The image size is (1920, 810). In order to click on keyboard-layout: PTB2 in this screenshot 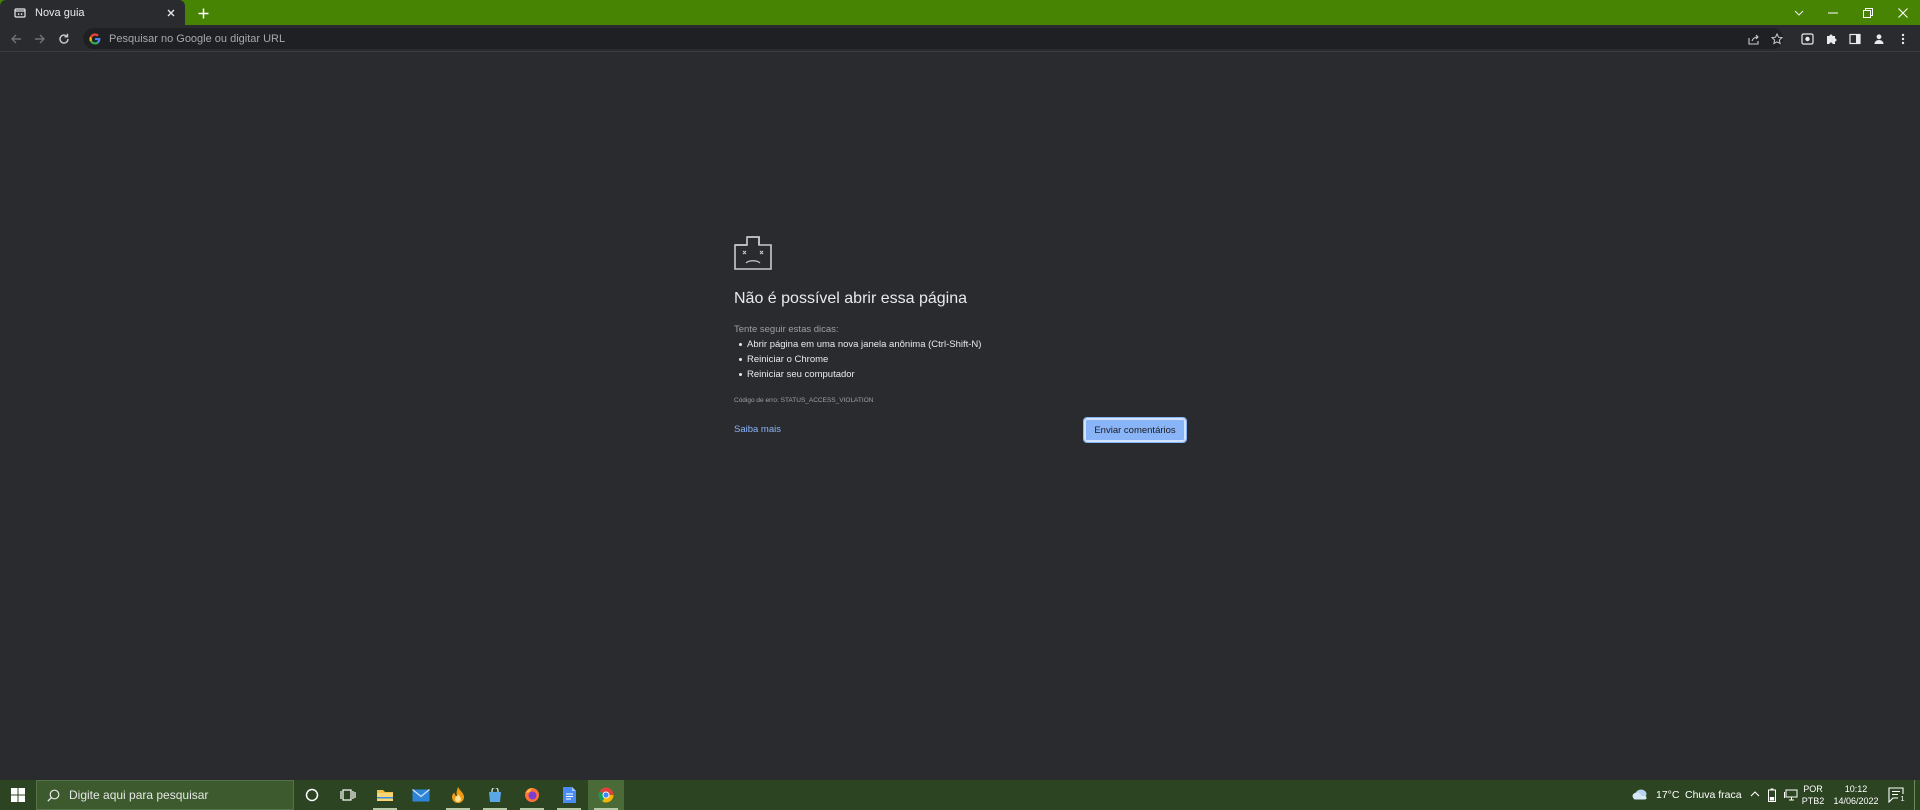, I will do `click(1813, 801)`.